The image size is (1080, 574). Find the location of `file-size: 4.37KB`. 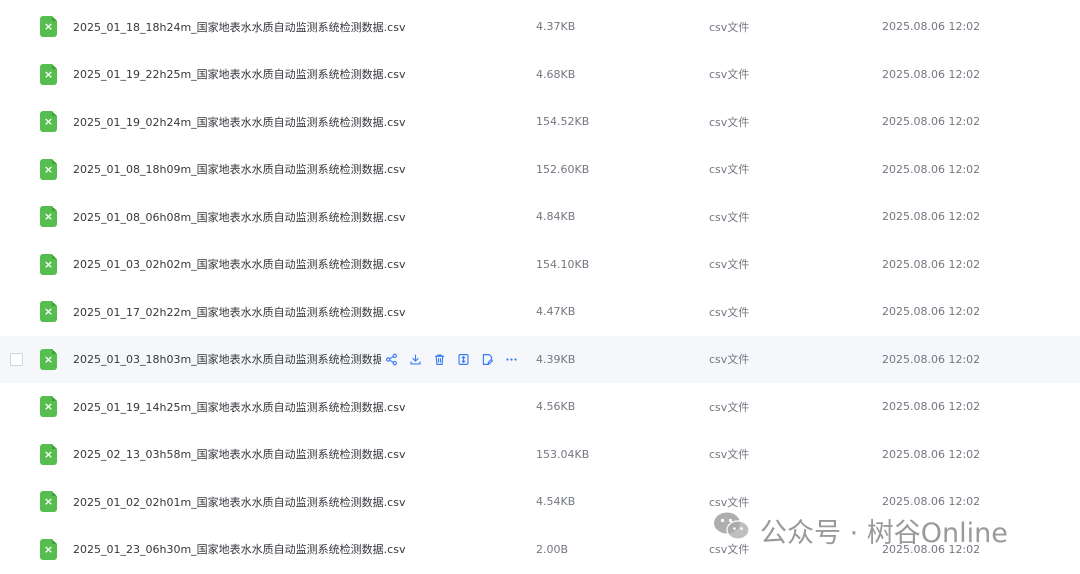

file-size: 4.37KB is located at coordinates (556, 27).